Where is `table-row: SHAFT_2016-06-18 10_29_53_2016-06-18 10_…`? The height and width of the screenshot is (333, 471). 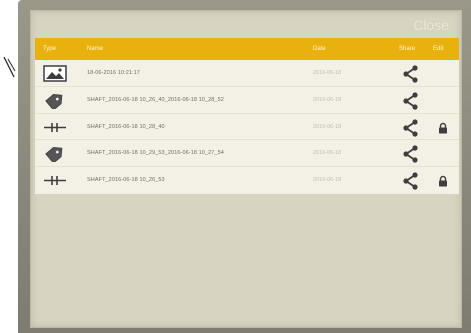 table-row: SHAFT_2016-06-18 10_29_53_2016-06-18 10_… is located at coordinates (247, 154).